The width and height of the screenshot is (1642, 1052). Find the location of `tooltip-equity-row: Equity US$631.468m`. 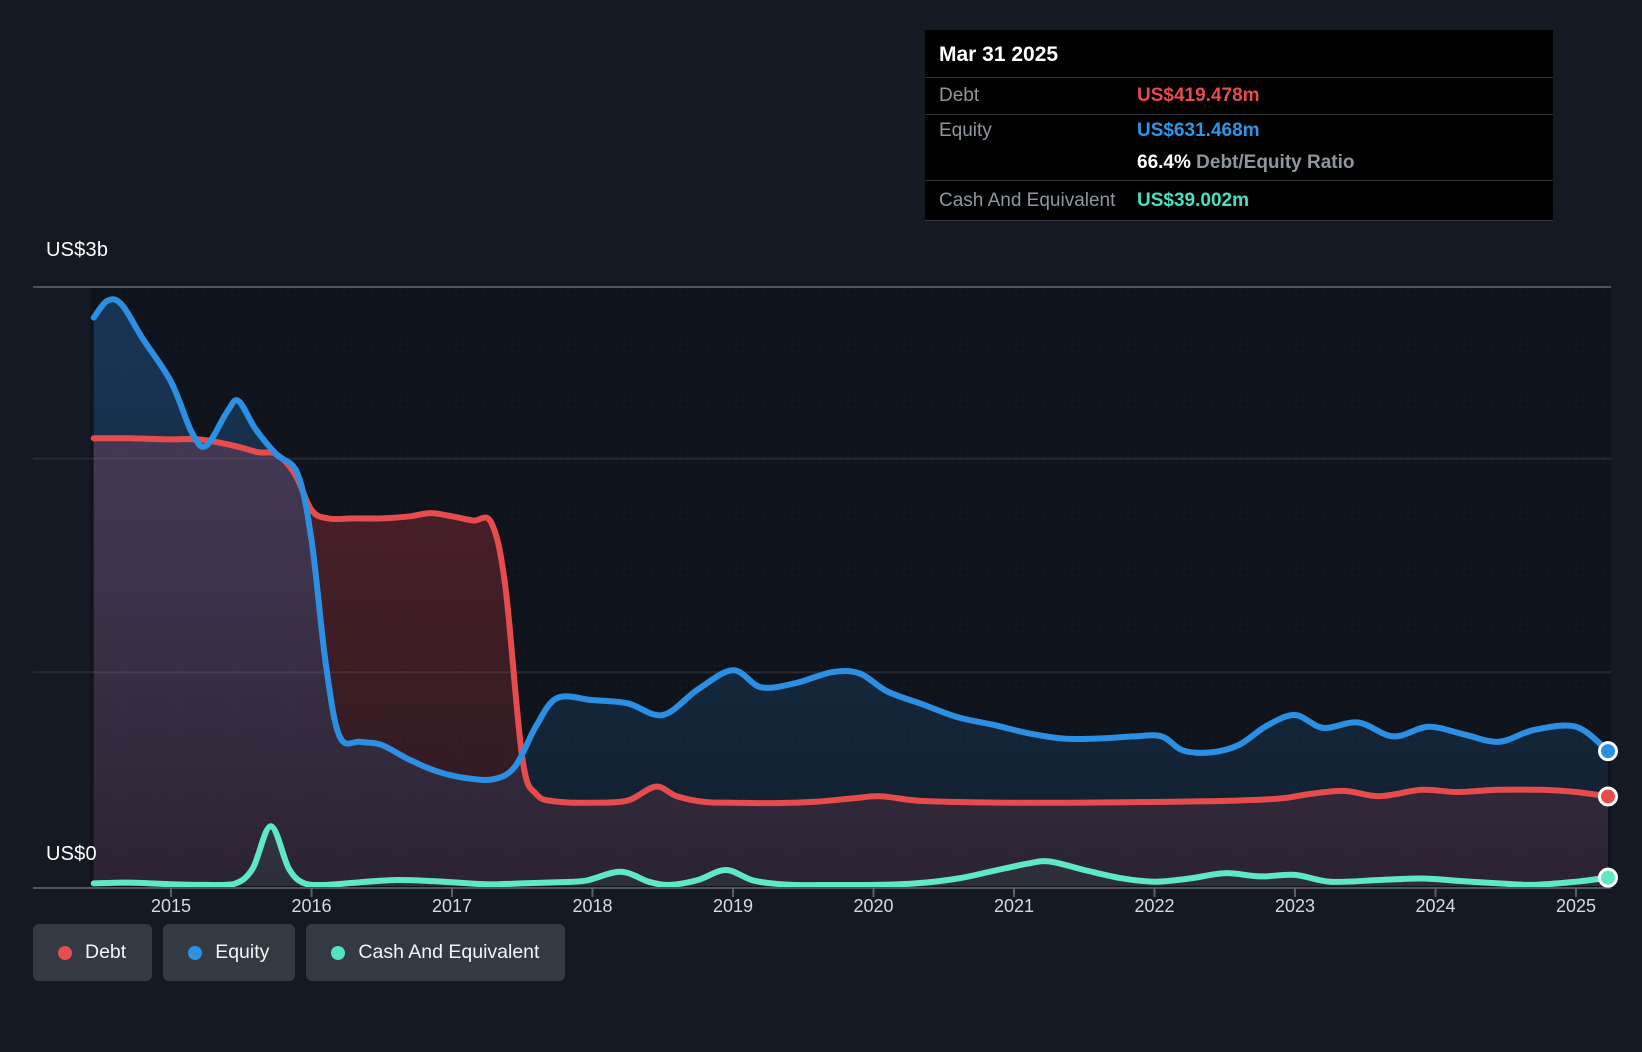

tooltip-equity-row: Equity US$631.468m is located at coordinates (1239, 130).